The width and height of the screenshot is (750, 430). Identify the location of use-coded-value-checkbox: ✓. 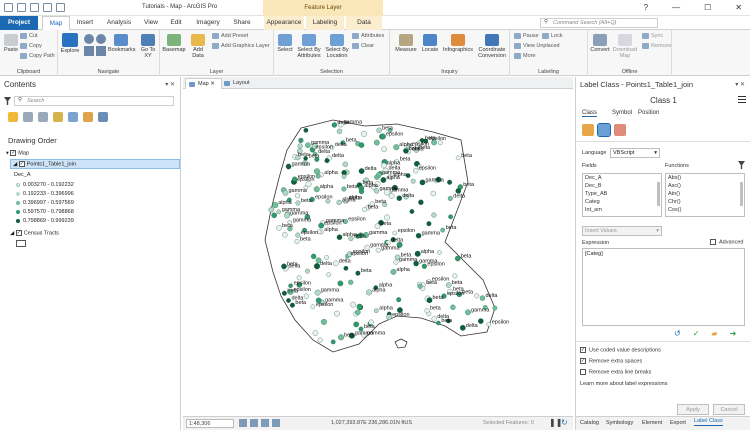
(583, 350).